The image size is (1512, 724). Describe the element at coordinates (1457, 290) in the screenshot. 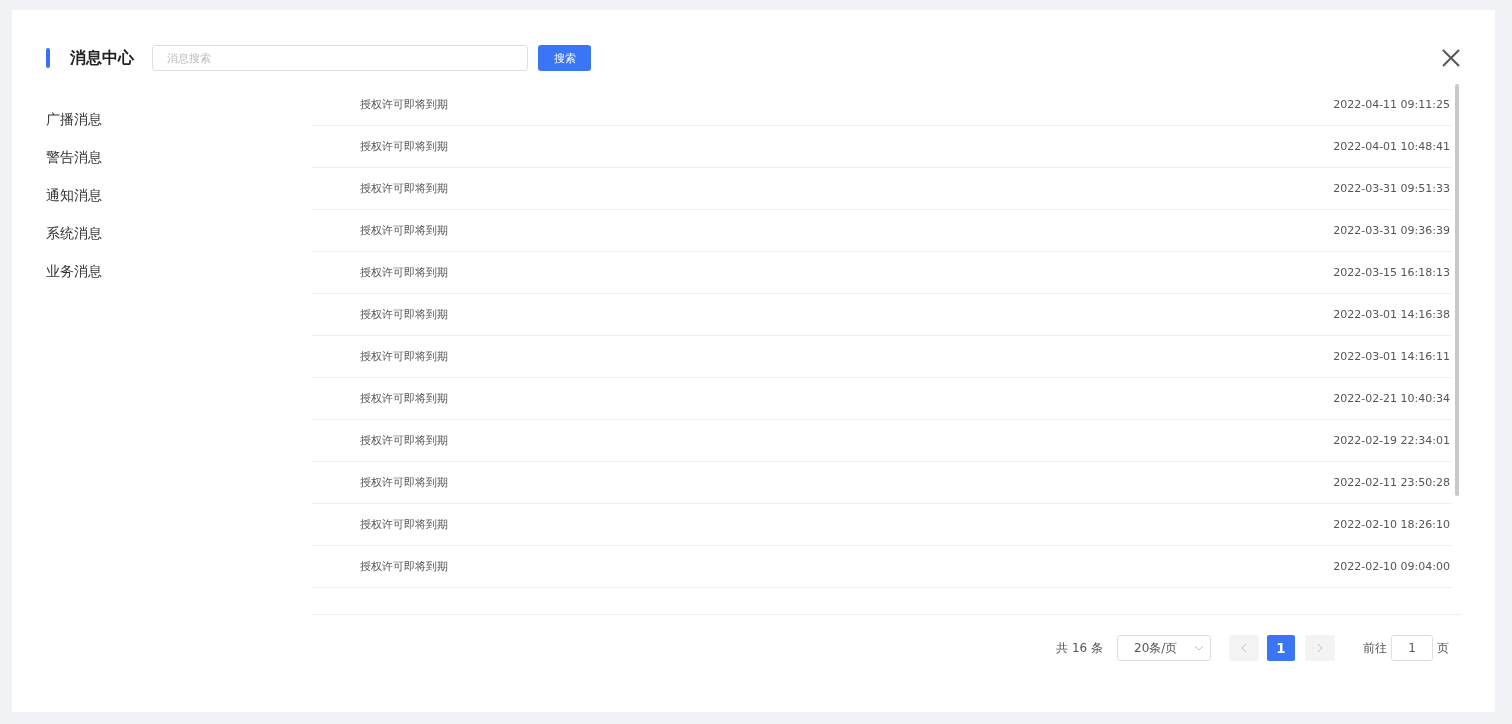

I see `scrollbar-thumb` at that location.